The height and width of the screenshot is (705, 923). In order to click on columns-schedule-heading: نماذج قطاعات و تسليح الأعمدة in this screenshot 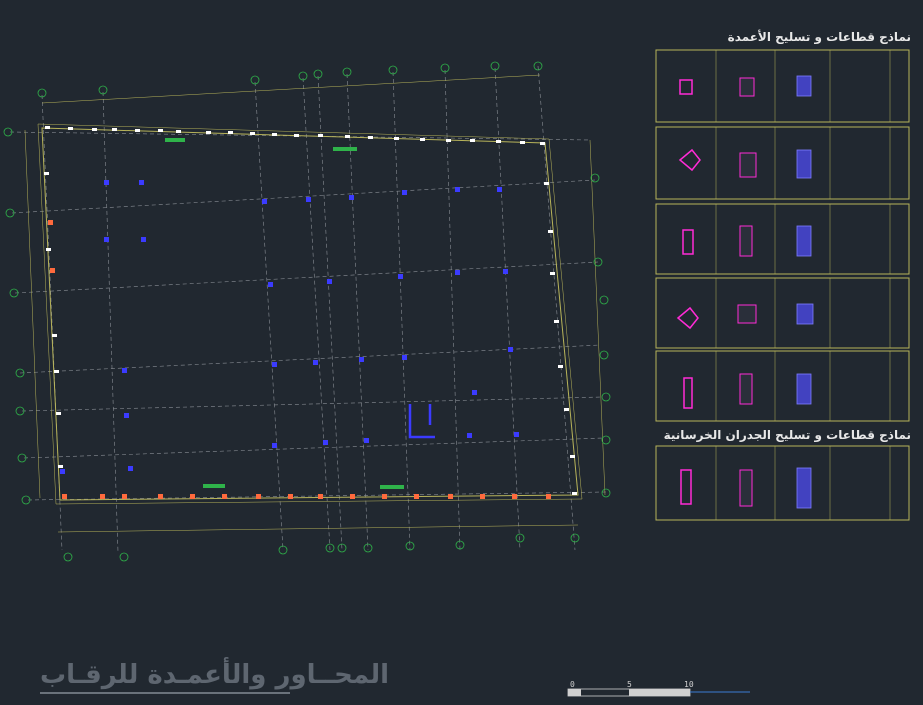, I will do `click(819, 37)`.